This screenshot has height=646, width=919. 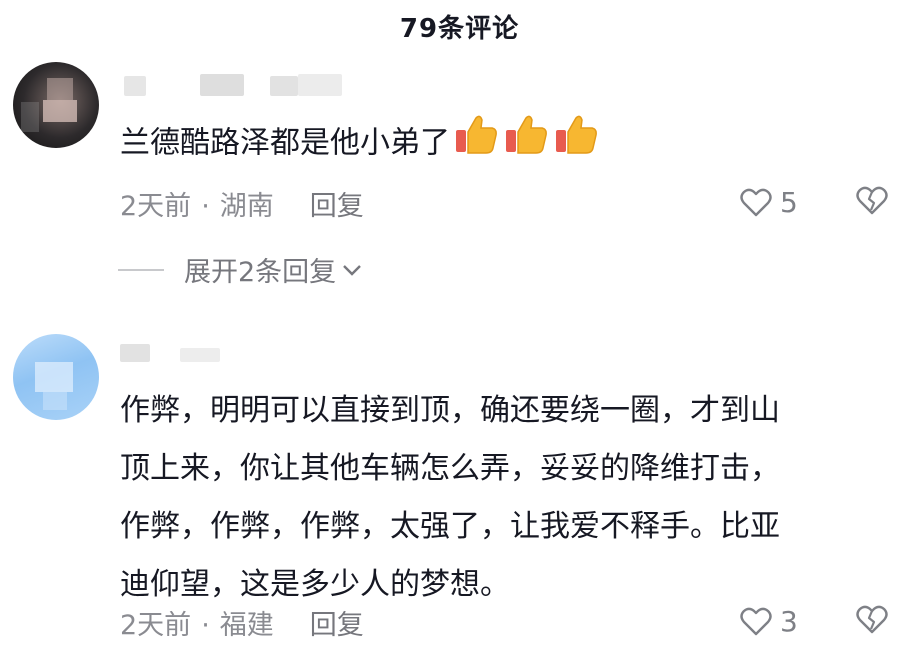 I want to click on comment-meta: 2天前 · 湖南 回复, so click(x=242, y=203).